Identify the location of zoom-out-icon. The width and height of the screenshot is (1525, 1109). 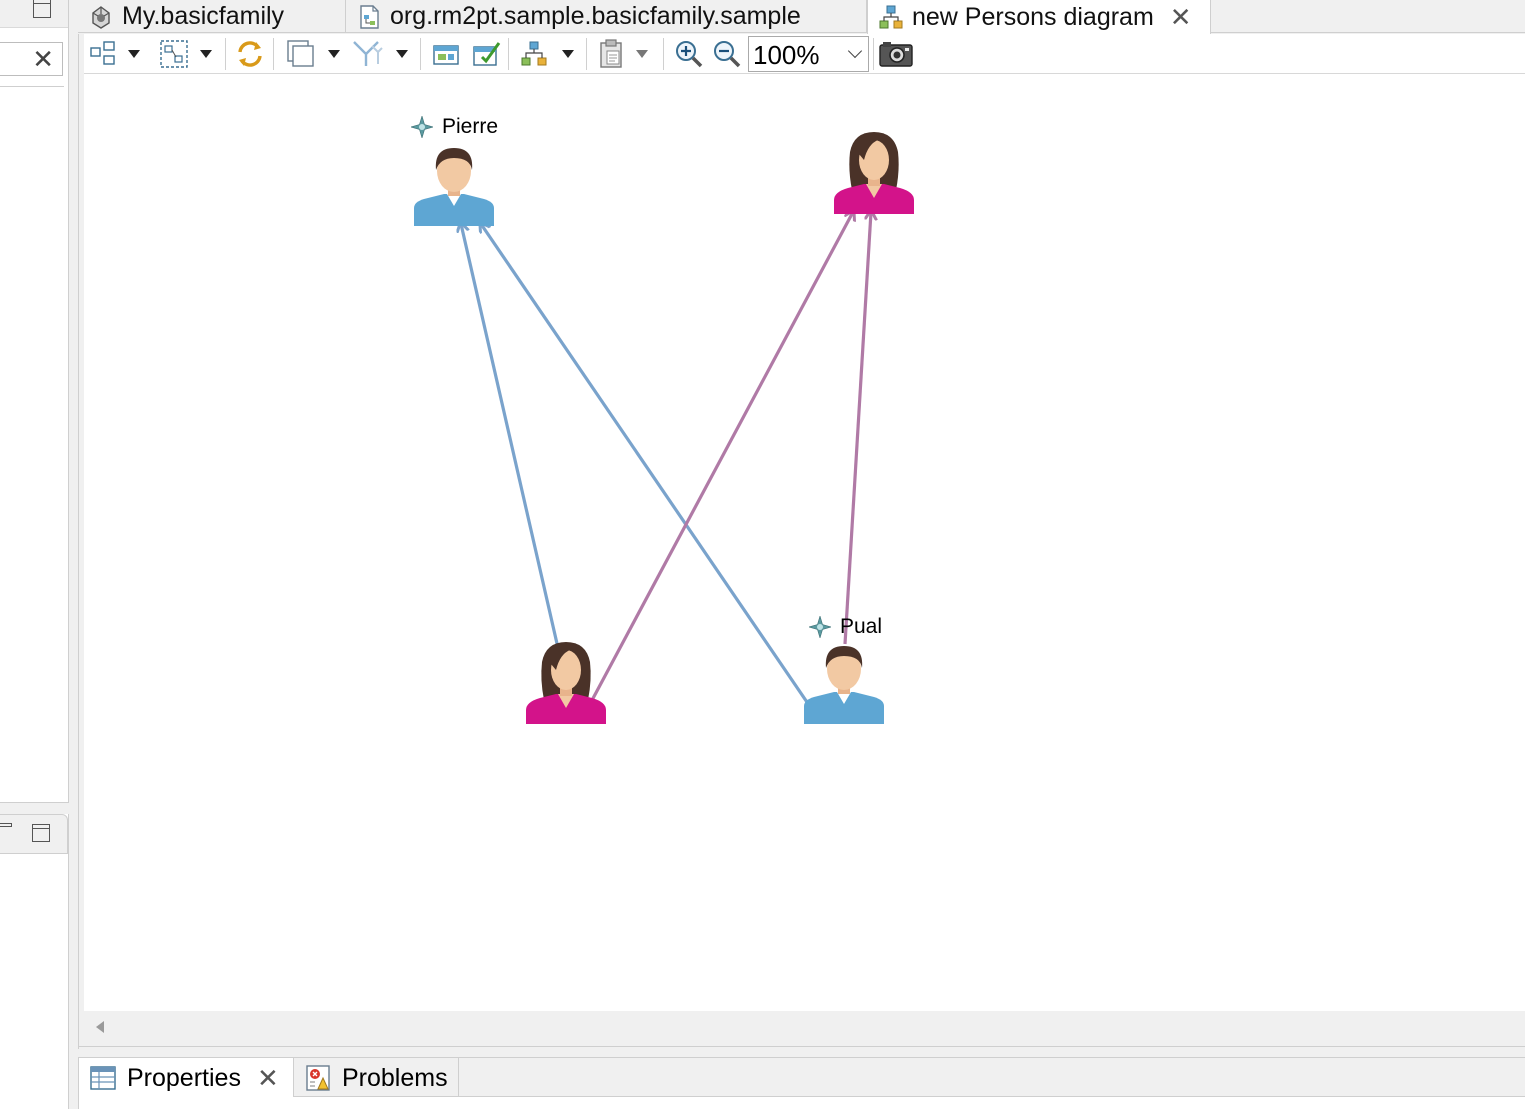
(727, 54).